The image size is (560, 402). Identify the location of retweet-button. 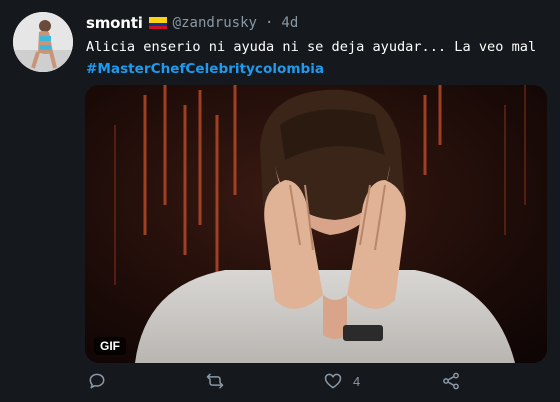
(215, 381).